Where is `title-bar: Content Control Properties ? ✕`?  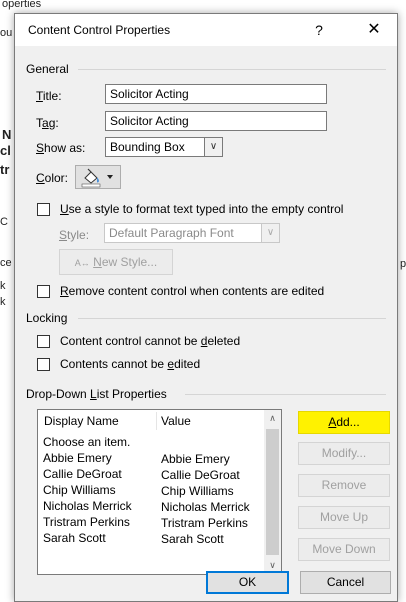 title-bar: Content Control Properties ? ✕ is located at coordinates (206, 30).